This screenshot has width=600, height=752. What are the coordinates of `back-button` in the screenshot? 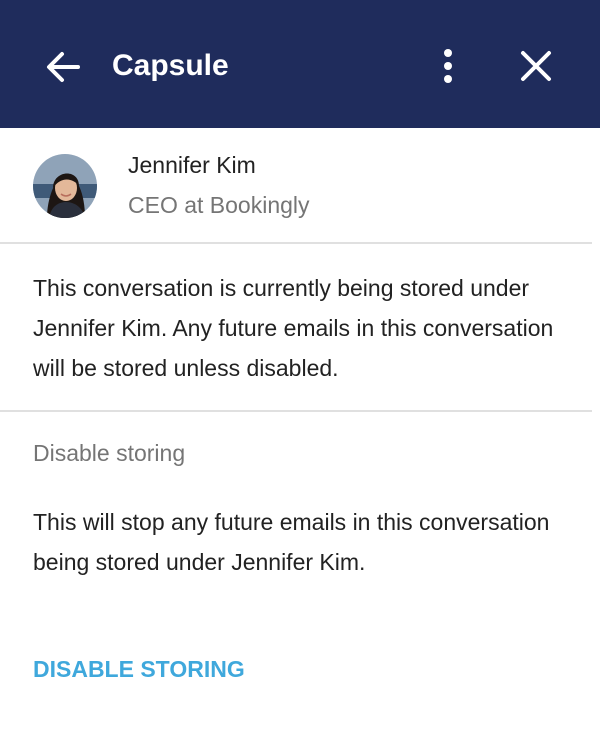 It's located at (63, 67).